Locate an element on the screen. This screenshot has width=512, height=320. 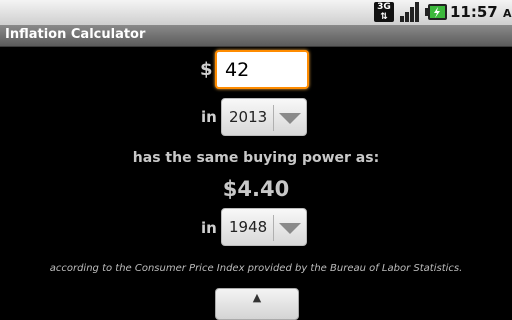
to-year-spinner: 1948 is located at coordinates (264, 227).